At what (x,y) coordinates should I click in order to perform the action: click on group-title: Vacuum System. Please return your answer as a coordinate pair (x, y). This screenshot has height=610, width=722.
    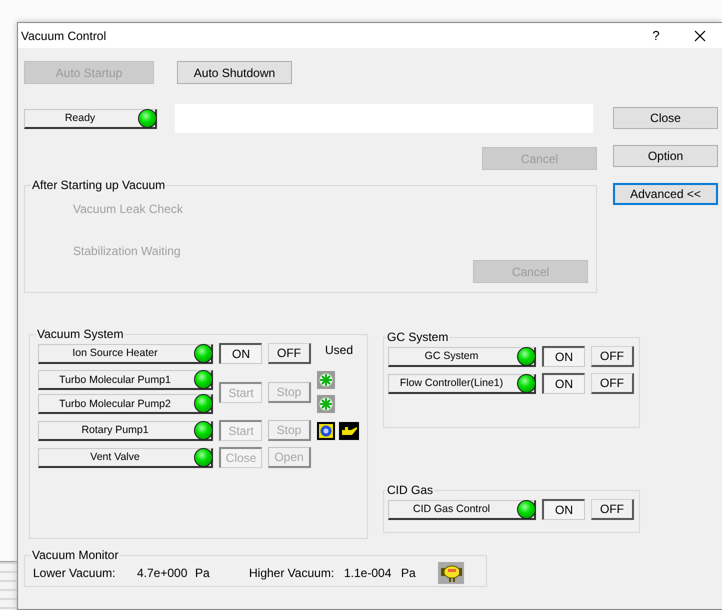
    Looking at the image, I should click on (80, 334).